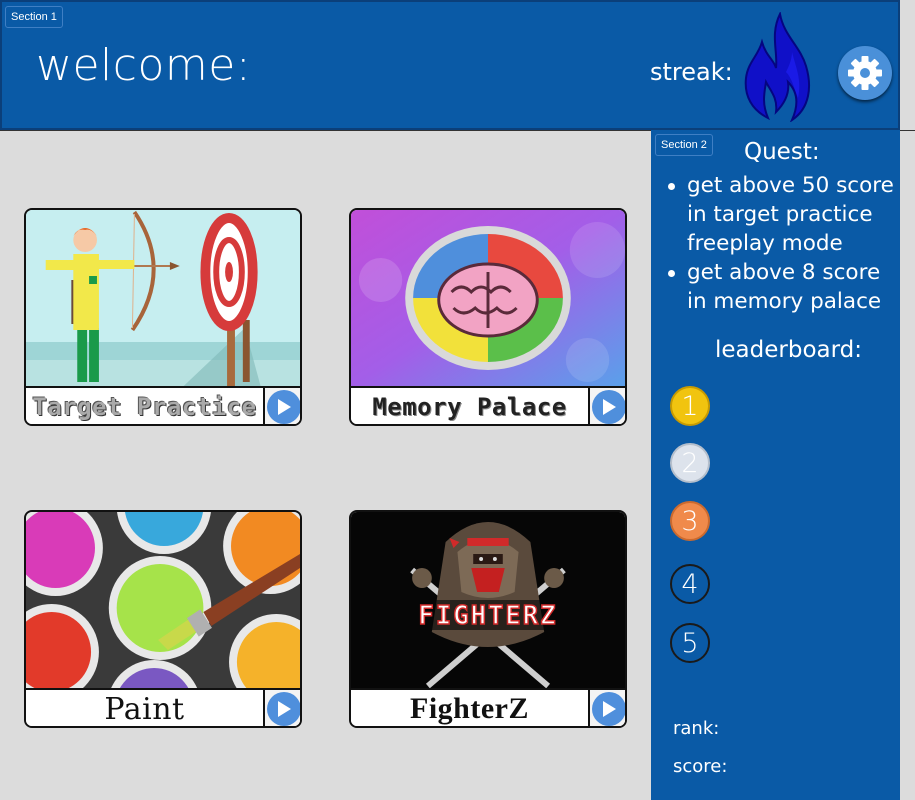 The image size is (915, 800). What do you see at coordinates (684, 145) in the screenshot?
I see `section-2-tag: Section 2` at bounding box center [684, 145].